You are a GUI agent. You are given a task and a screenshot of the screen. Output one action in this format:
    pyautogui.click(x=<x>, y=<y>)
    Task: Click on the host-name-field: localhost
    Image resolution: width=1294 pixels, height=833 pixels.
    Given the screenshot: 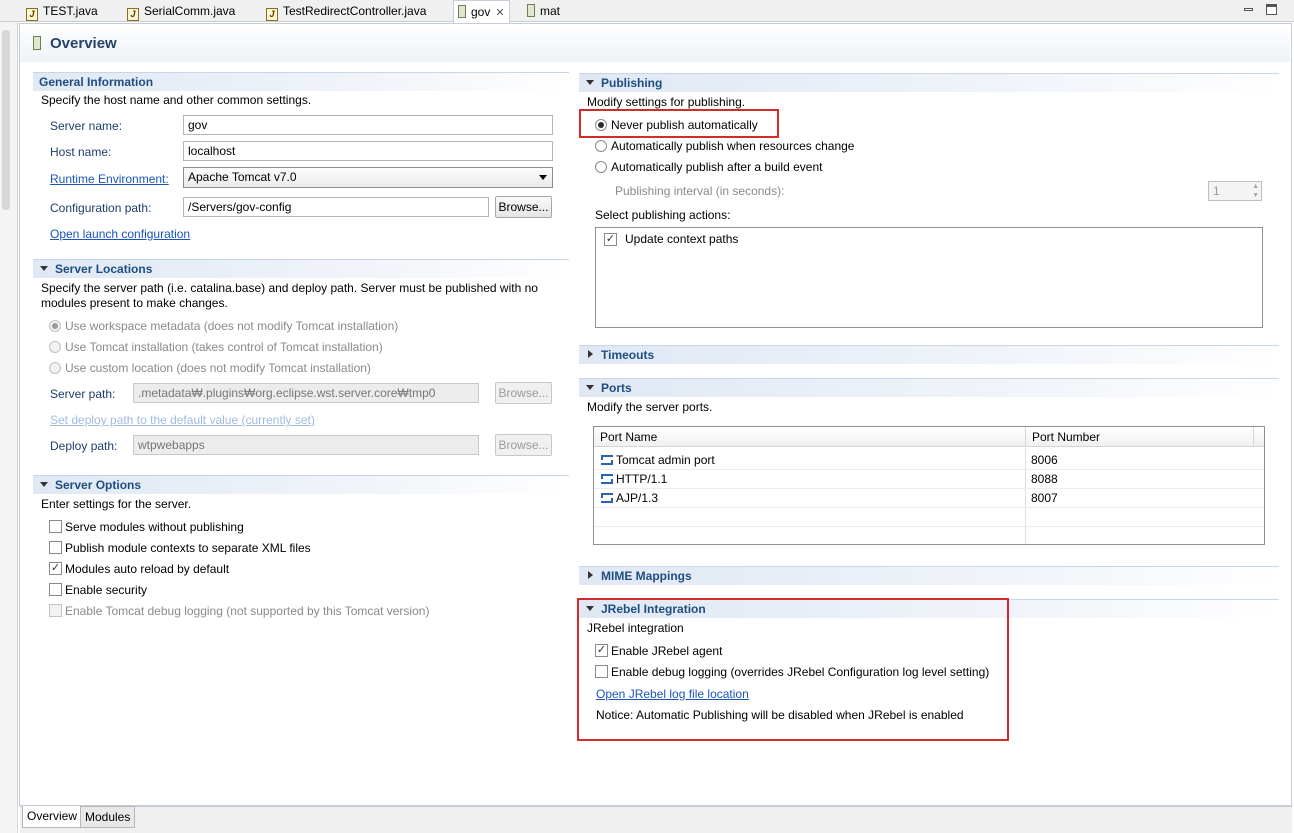 What is the action you would take?
    pyautogui.click(x=368, y=151)
    